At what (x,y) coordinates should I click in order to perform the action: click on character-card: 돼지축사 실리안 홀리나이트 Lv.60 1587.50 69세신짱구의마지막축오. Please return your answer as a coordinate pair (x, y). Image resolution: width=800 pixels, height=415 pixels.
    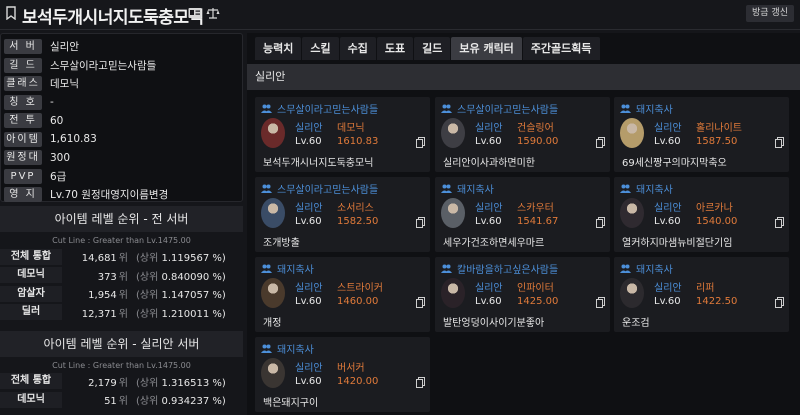
    Looking at the image, I should click on (701, 134).